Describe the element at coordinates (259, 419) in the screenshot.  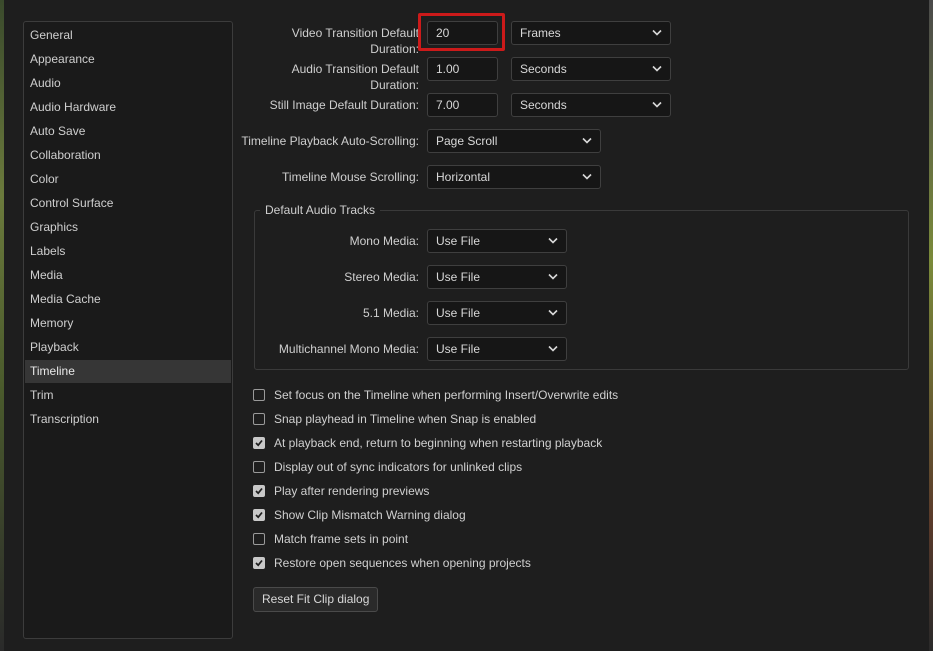
I see `checkbox-snap-playhead` at that location.